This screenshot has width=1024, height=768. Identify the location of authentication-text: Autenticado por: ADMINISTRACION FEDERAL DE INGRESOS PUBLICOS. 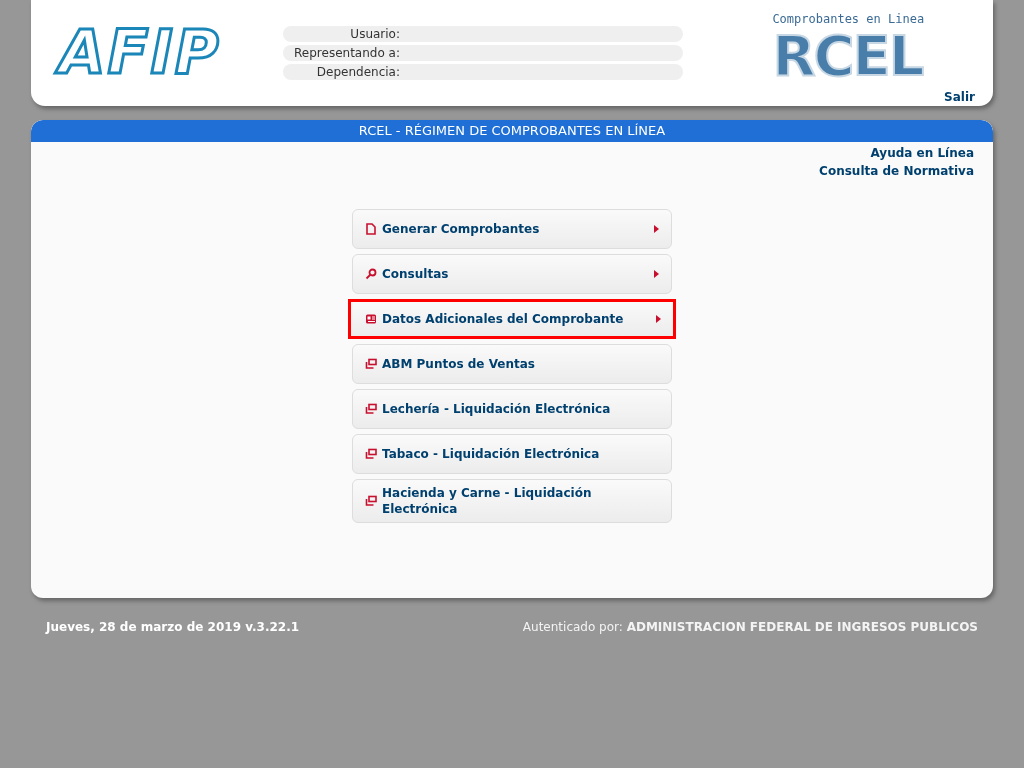
(750, 627).